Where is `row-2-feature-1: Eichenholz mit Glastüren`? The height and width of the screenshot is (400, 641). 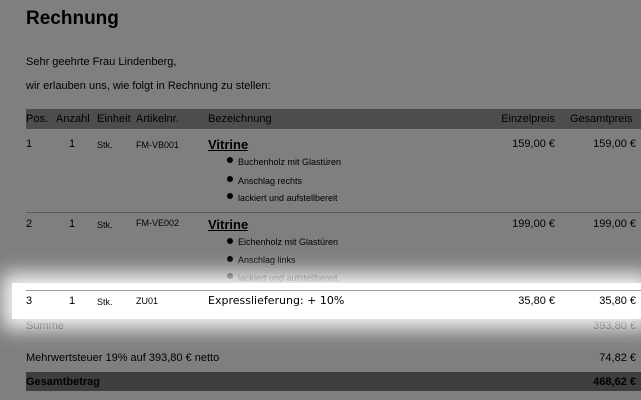 row-2-feature-1: Eichenholz mit Glastüren is located at coordinates (288, 242).